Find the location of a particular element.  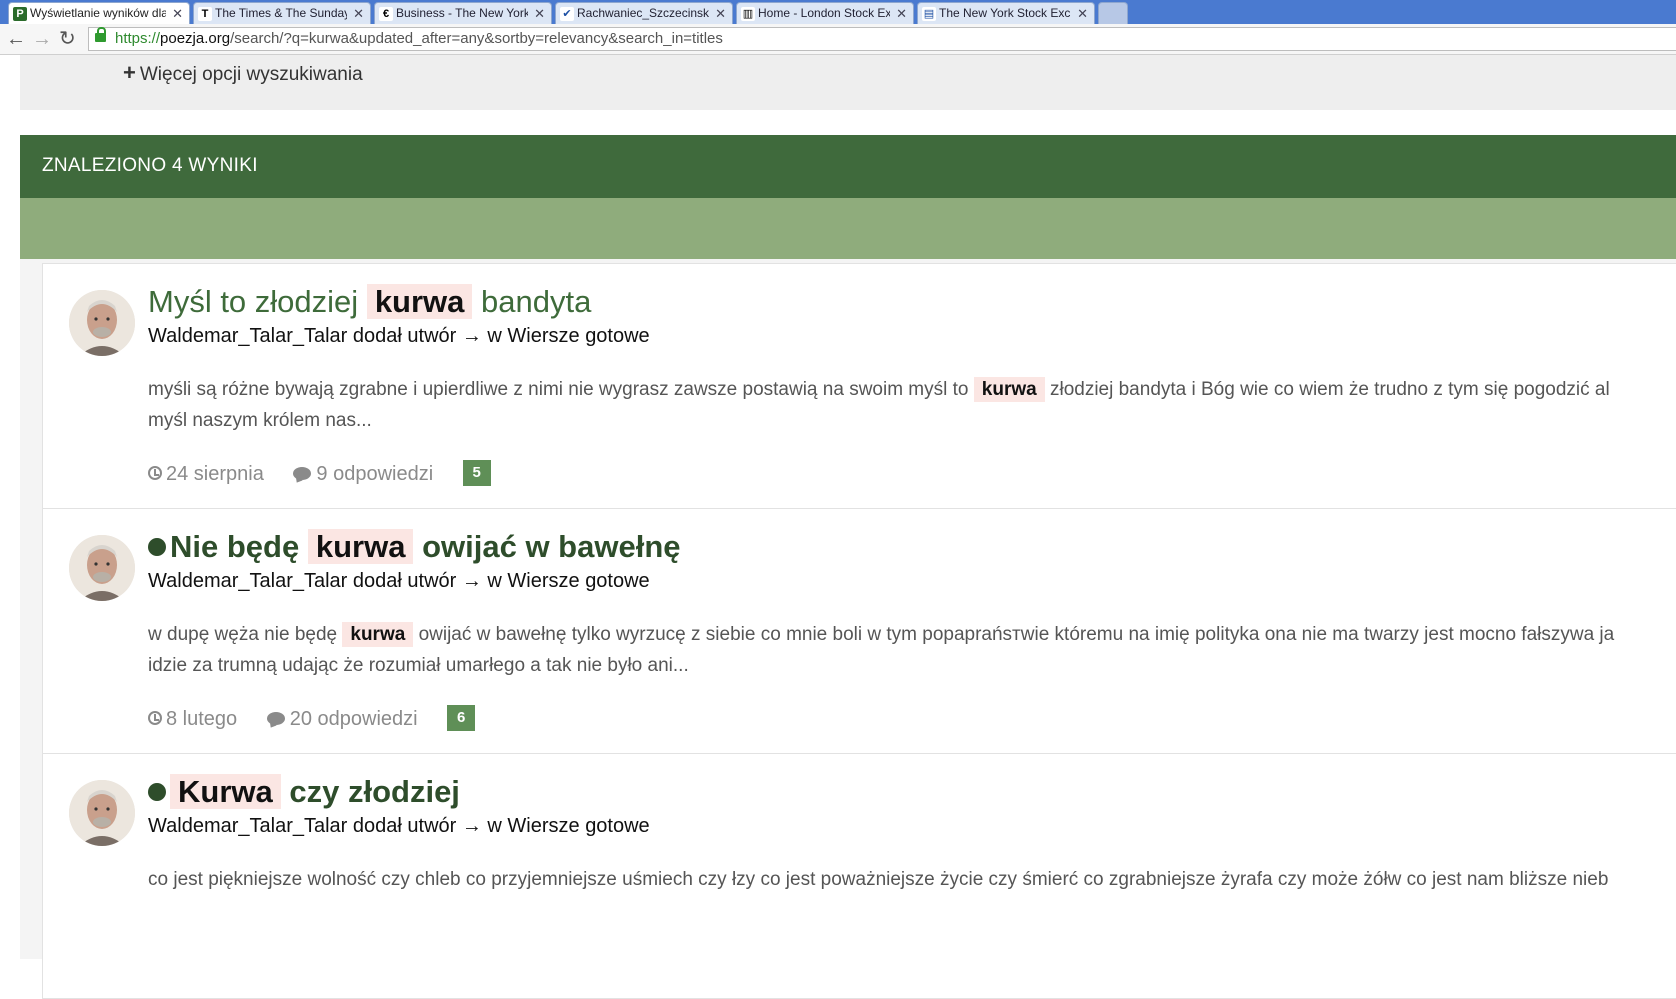

nyse-favicon-icon: ▤ is located at coordinates (929, 13).